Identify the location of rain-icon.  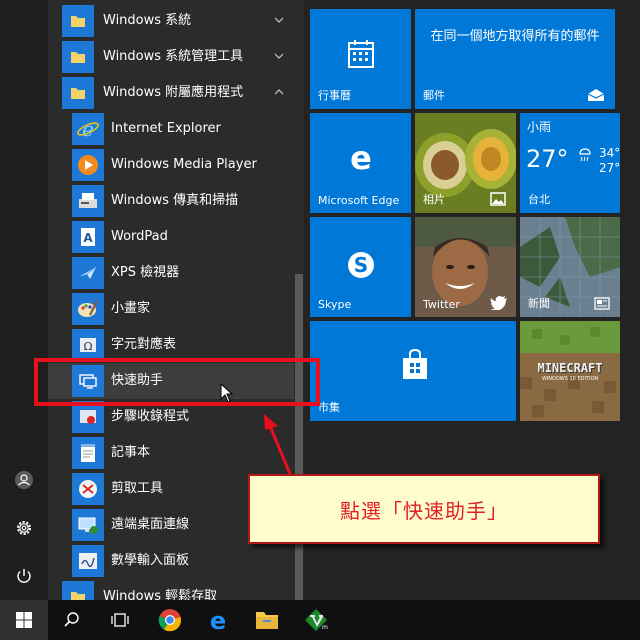
(585, 155).